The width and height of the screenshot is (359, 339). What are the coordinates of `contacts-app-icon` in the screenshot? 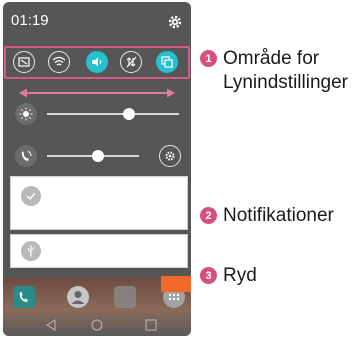 It's located at (78, 297).